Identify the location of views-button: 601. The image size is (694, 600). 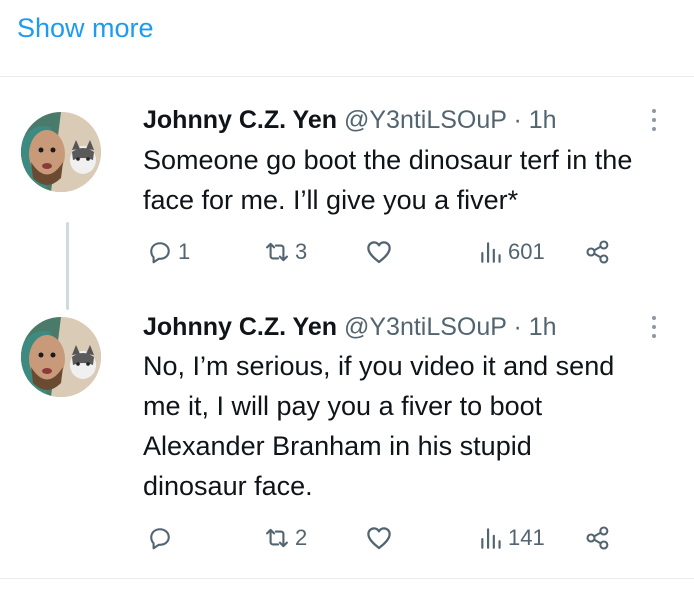
(511, 252).